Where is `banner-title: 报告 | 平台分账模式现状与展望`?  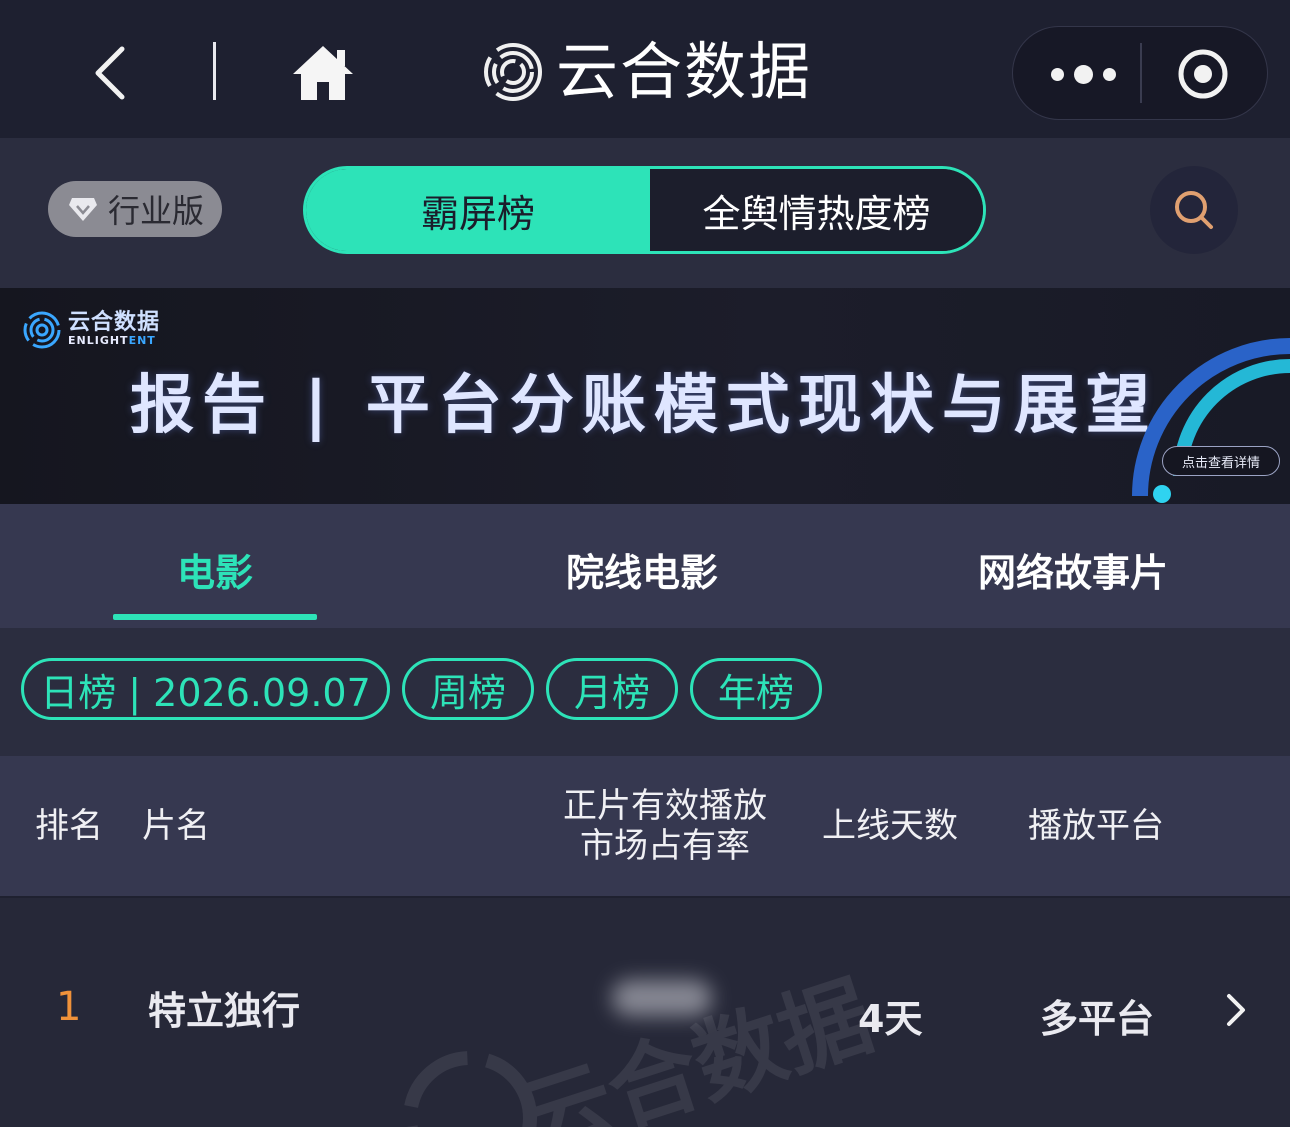 banner-title: 报告 | 平台分账模式现状与展望 is located at coordinates (644, 406).